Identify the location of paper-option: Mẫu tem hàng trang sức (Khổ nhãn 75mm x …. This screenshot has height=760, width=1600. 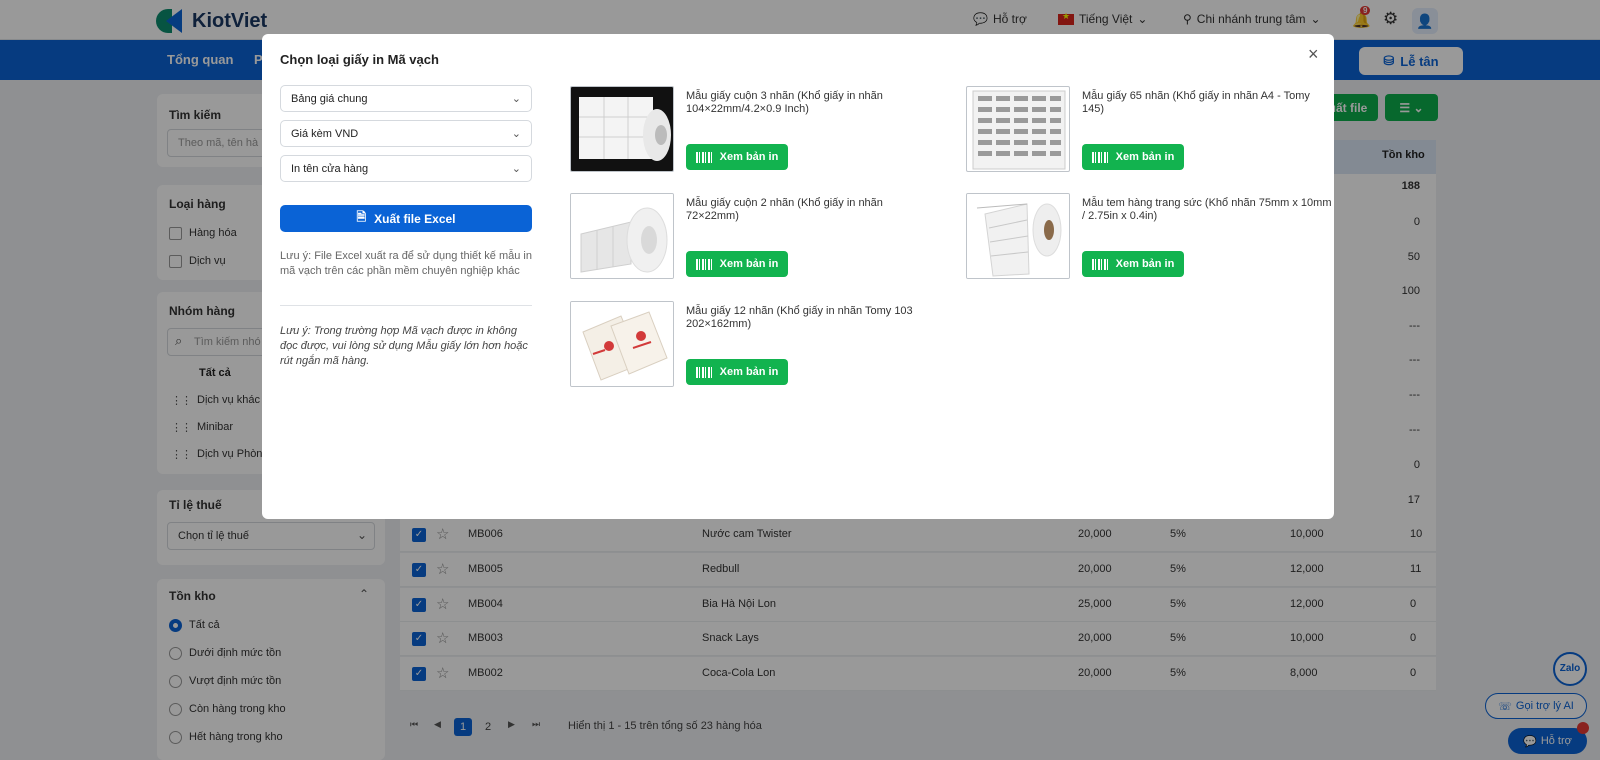
(1156, 237).